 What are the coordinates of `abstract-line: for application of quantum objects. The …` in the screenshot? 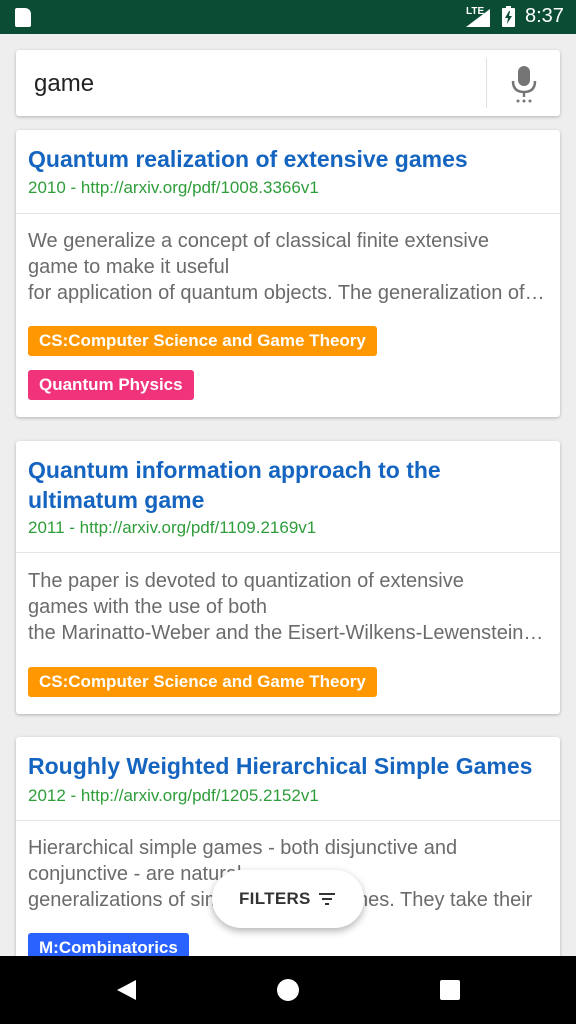 It's located at (288, 293).